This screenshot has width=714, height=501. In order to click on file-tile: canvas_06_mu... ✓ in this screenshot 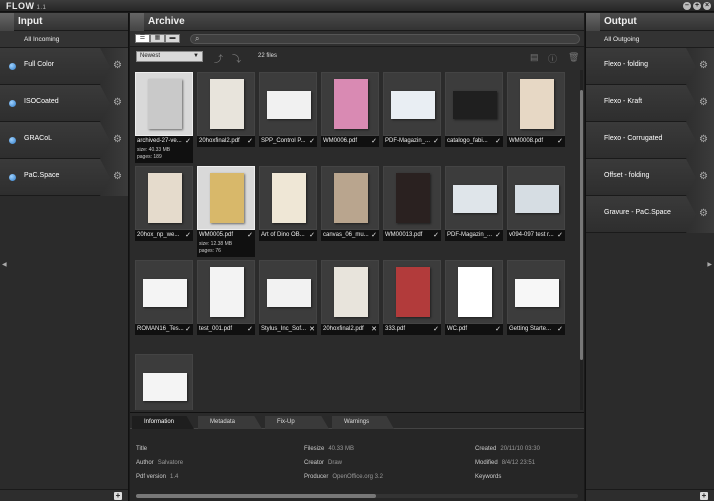, I will do `click(350, 203)`.